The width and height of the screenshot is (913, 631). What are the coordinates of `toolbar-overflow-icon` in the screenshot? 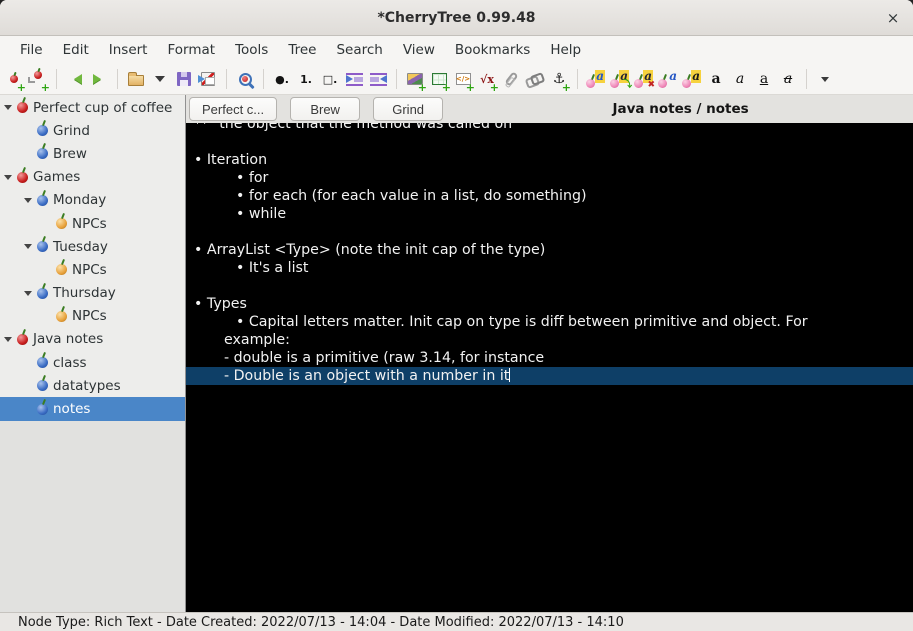 It's located at (825, 79).